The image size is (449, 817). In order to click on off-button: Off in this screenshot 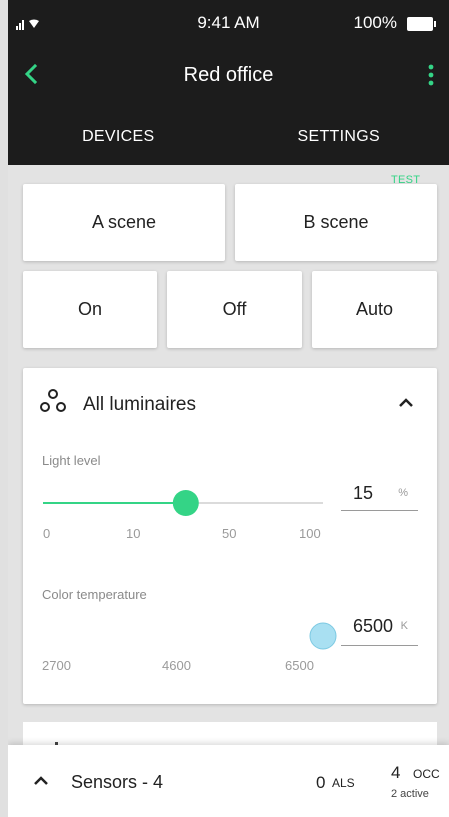, I will do `click(234, 309)`.